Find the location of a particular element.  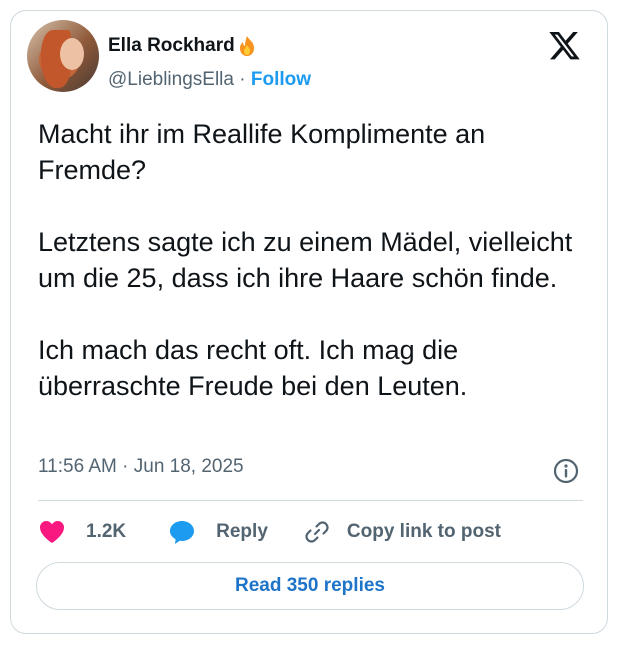

copy-link-label: Copy link to post is located at coordinates (423, 531).